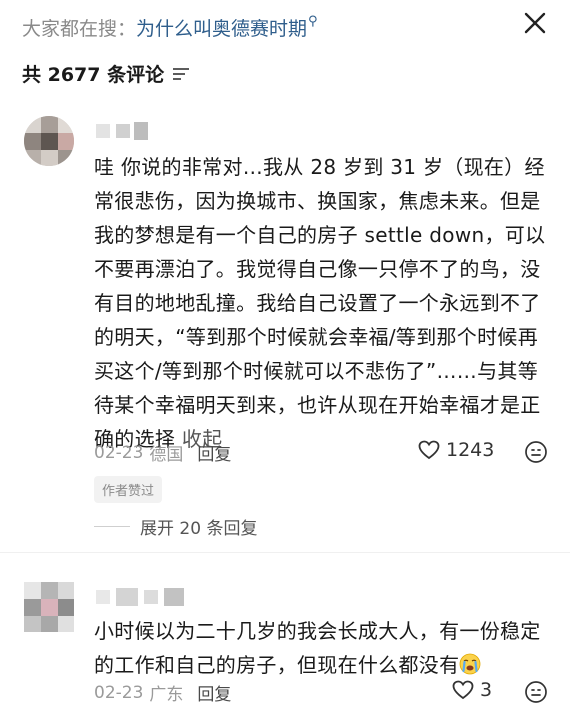 The width and height of the screenshot is (570, 719). Describe the element at coordinates (317, 648) in the screenshot. I see `comment-text: 小时候以为二十几岁的我会长成大人，有一份稳定的工作和自己的房子，但现在什么都没有` at that location.